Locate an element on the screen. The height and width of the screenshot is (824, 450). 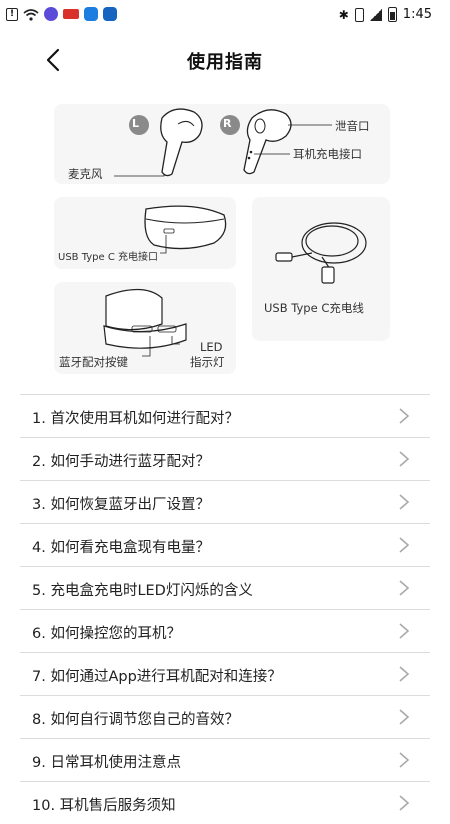
battery-icon is located at coordinates (392, 14).